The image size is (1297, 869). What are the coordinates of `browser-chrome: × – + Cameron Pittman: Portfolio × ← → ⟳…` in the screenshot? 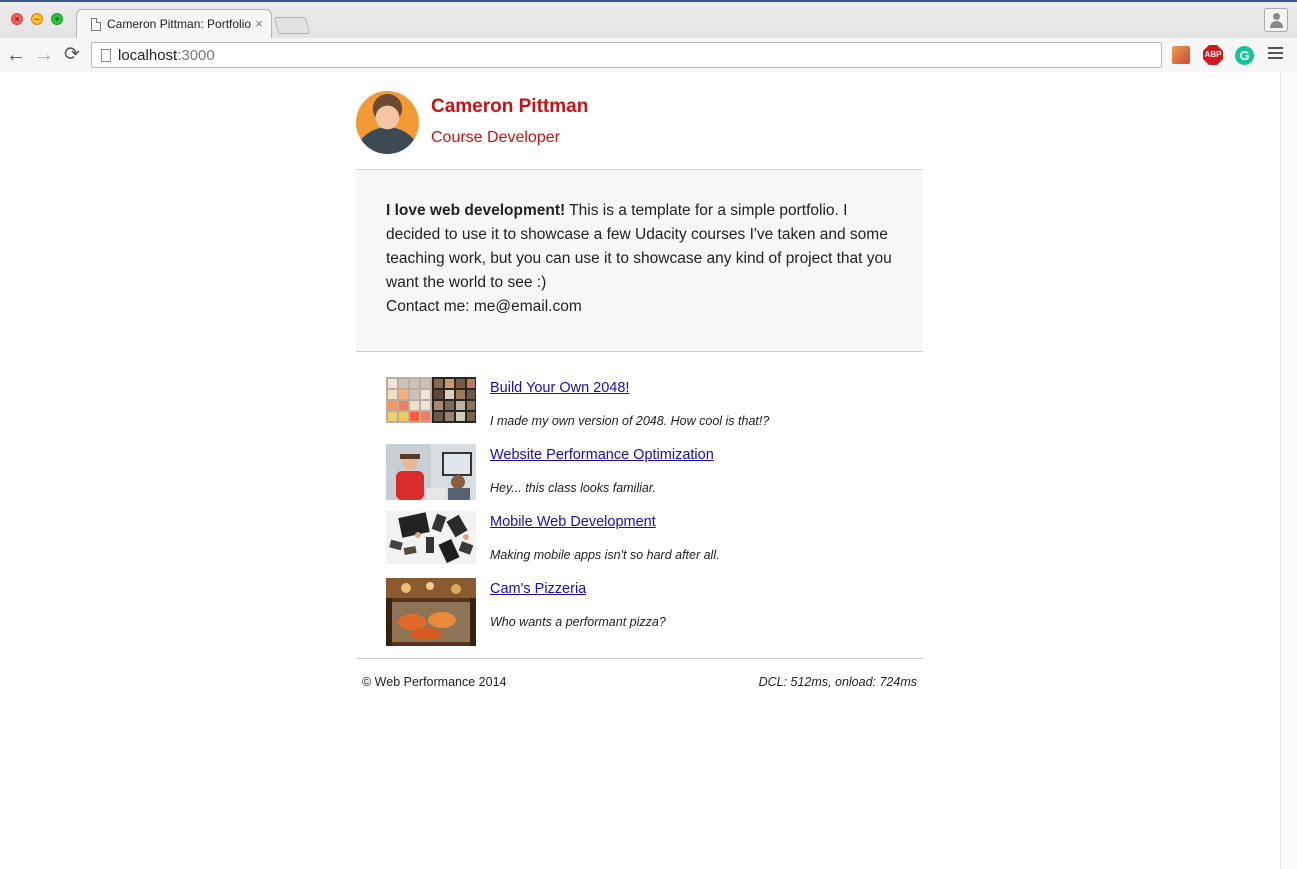 It's located at (648, 36).